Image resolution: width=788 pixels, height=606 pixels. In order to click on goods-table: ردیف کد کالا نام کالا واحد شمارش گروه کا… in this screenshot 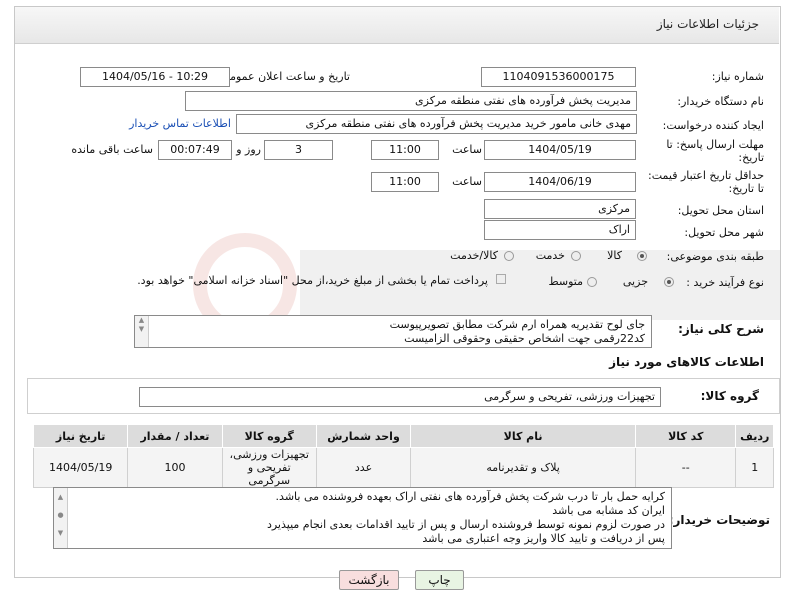, I will do `click(403, 456)`.